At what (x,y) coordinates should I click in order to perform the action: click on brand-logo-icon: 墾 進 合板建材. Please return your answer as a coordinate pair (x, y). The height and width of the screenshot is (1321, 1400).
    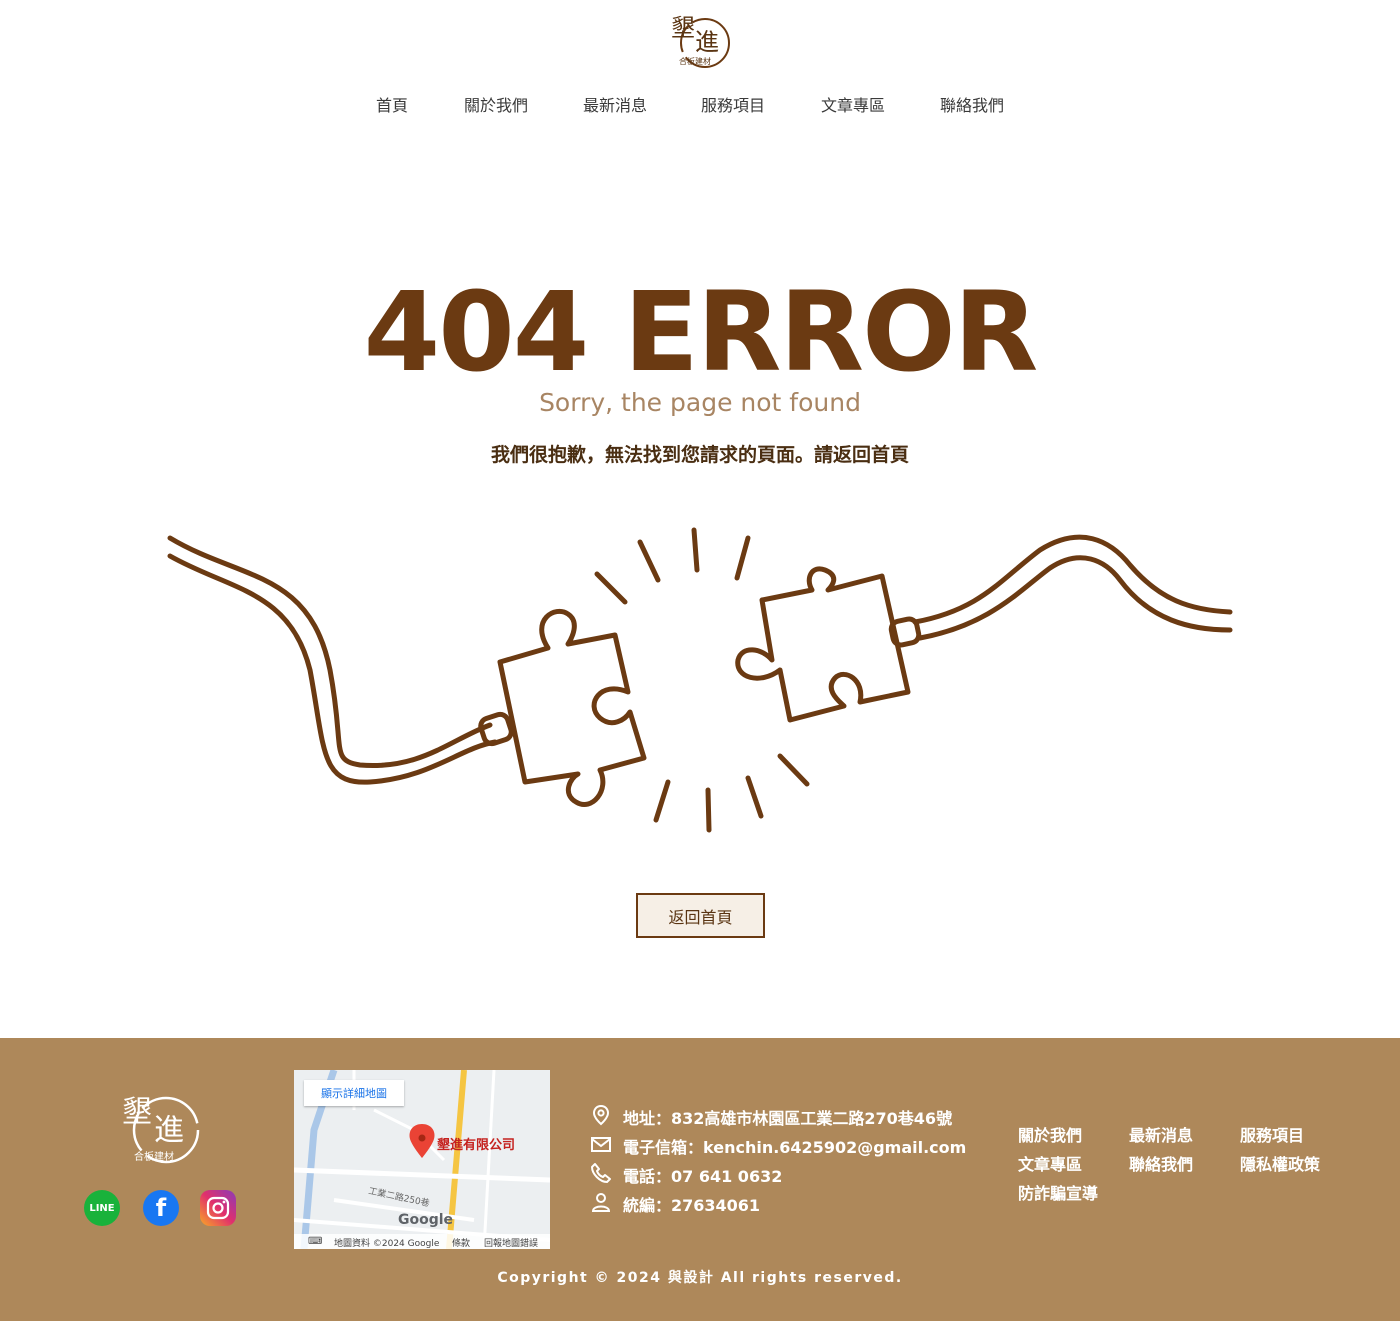
    Looking at the image, I should click on (700, 38).